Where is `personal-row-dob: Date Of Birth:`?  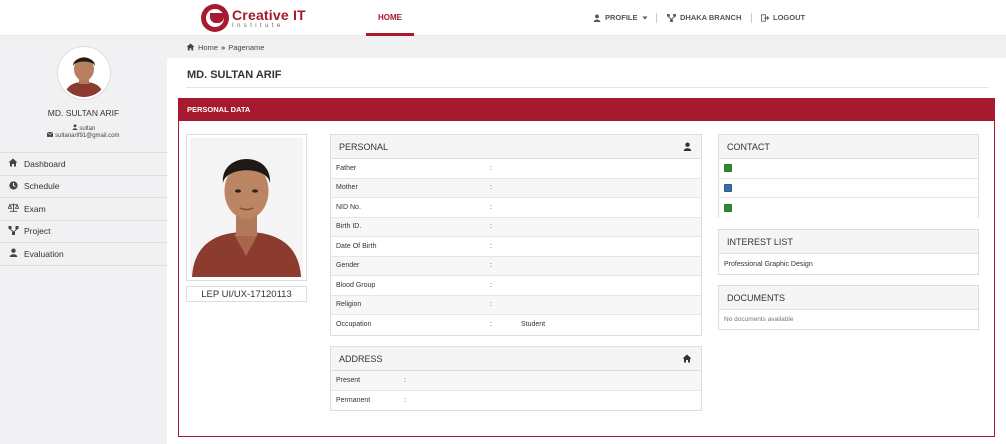
personal-row-dob: Date Of Birth: is located at coordinates (516, 247).